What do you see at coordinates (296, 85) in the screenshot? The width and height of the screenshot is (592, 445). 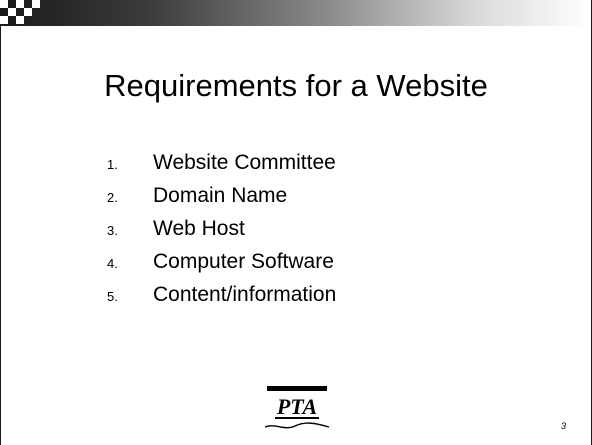 I see `slide-title: Requirements for a Website` at bounding box center [296, 85].